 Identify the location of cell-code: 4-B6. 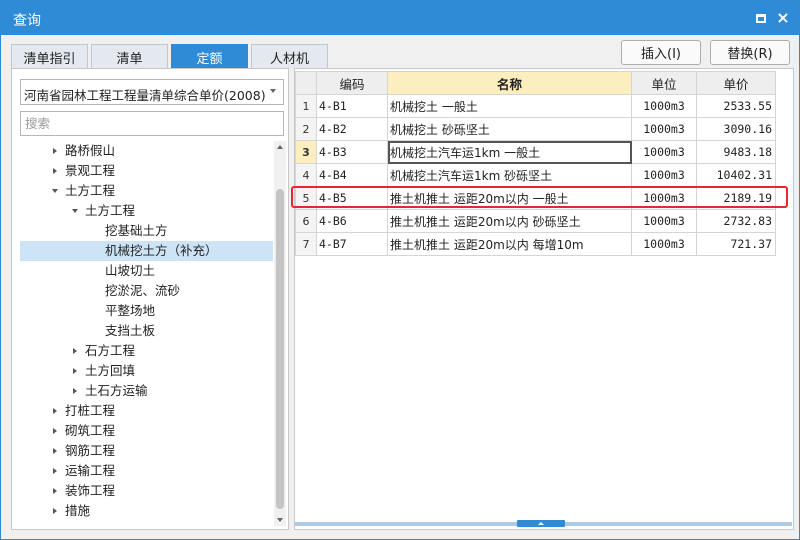
(352, 221).